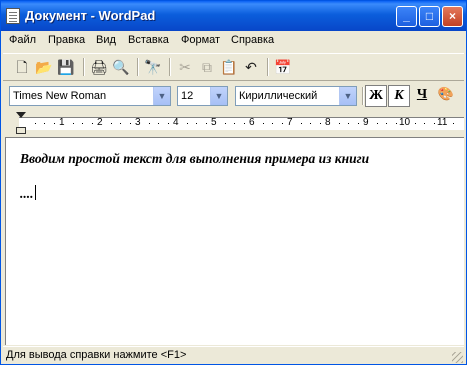 The height and width of the screenshot is (365, 467). What do you see at coordinates (278, 96) in the screenshot?
I see `script-value: Кириллический` at bounding box center [278, 96].